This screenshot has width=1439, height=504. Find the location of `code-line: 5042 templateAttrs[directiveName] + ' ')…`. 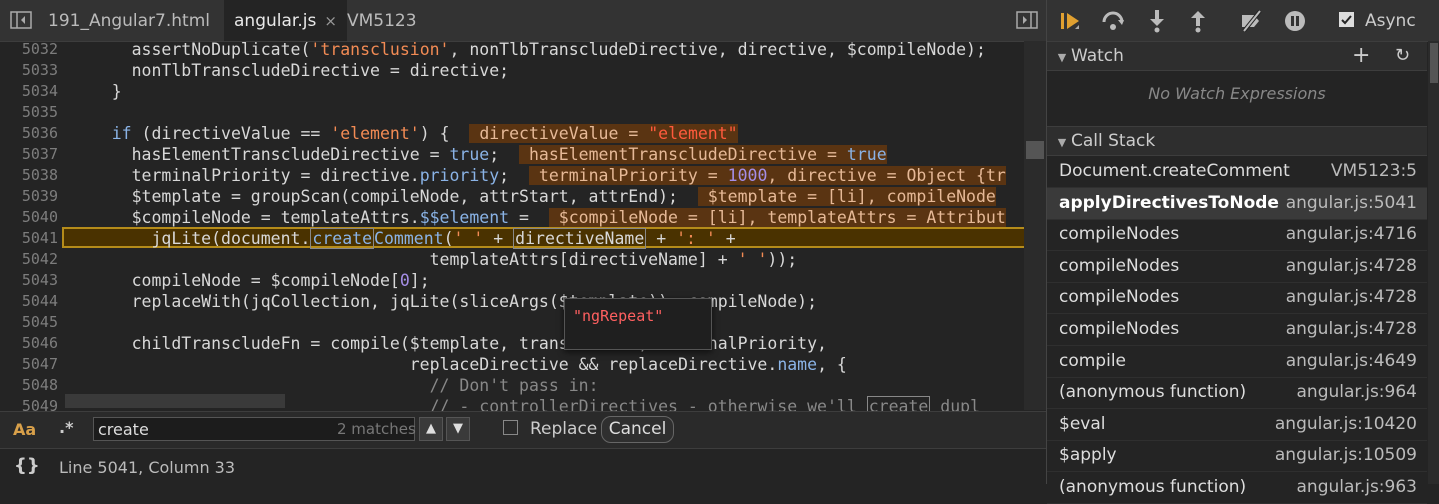

code-line: 5042 templateAttrs[directiveName] + ' ')… is located at coordinates (409, 259).